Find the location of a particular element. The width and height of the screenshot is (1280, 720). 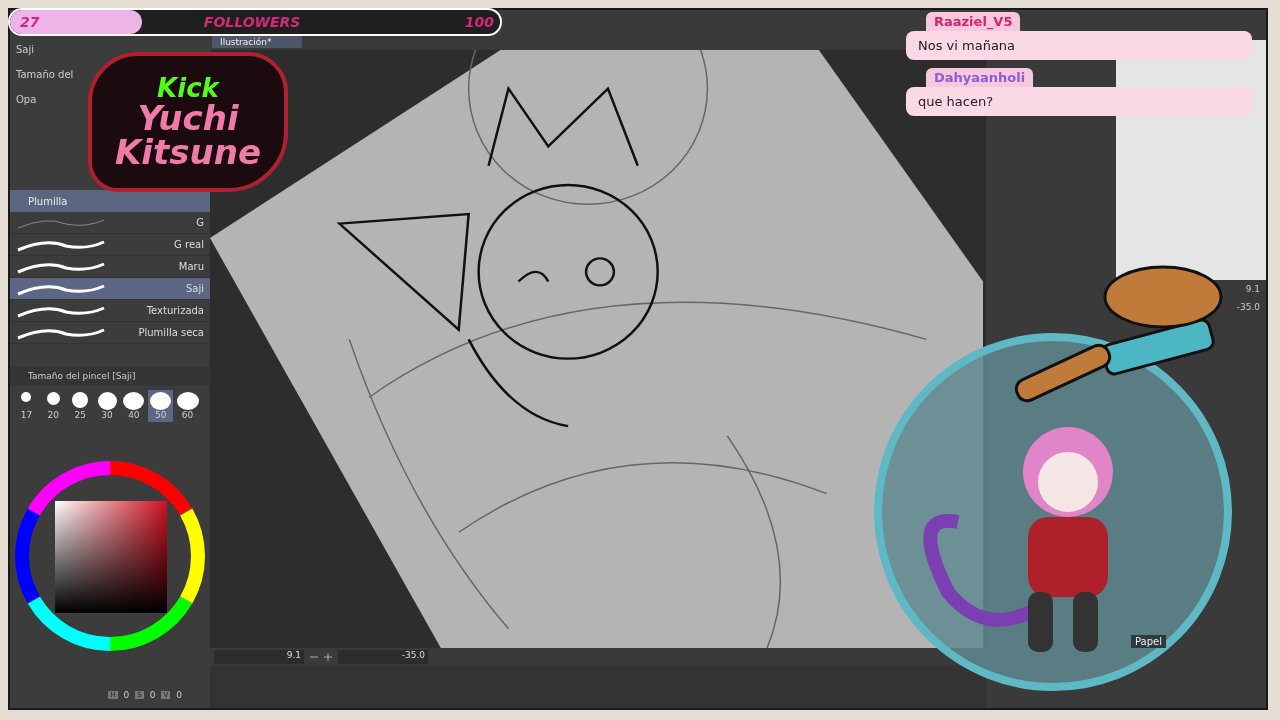

zoom-in-icon is located at coordinates (328, 657).